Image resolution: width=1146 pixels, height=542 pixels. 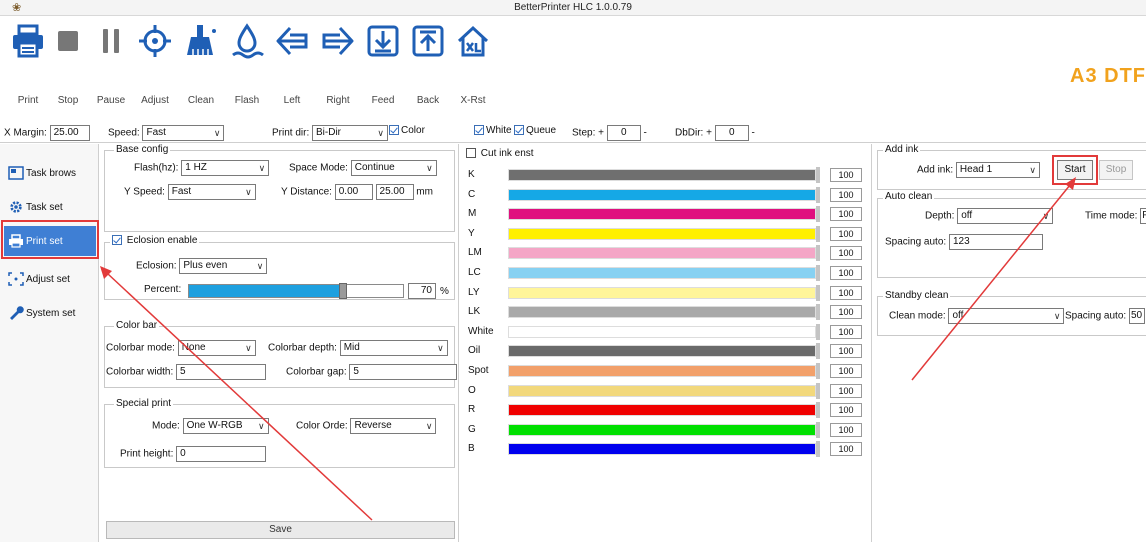 What do you see at coordinates (991, 282) in the screenshot?
I see `annotation-arrow-line-right` at bounding box center [991, 282].